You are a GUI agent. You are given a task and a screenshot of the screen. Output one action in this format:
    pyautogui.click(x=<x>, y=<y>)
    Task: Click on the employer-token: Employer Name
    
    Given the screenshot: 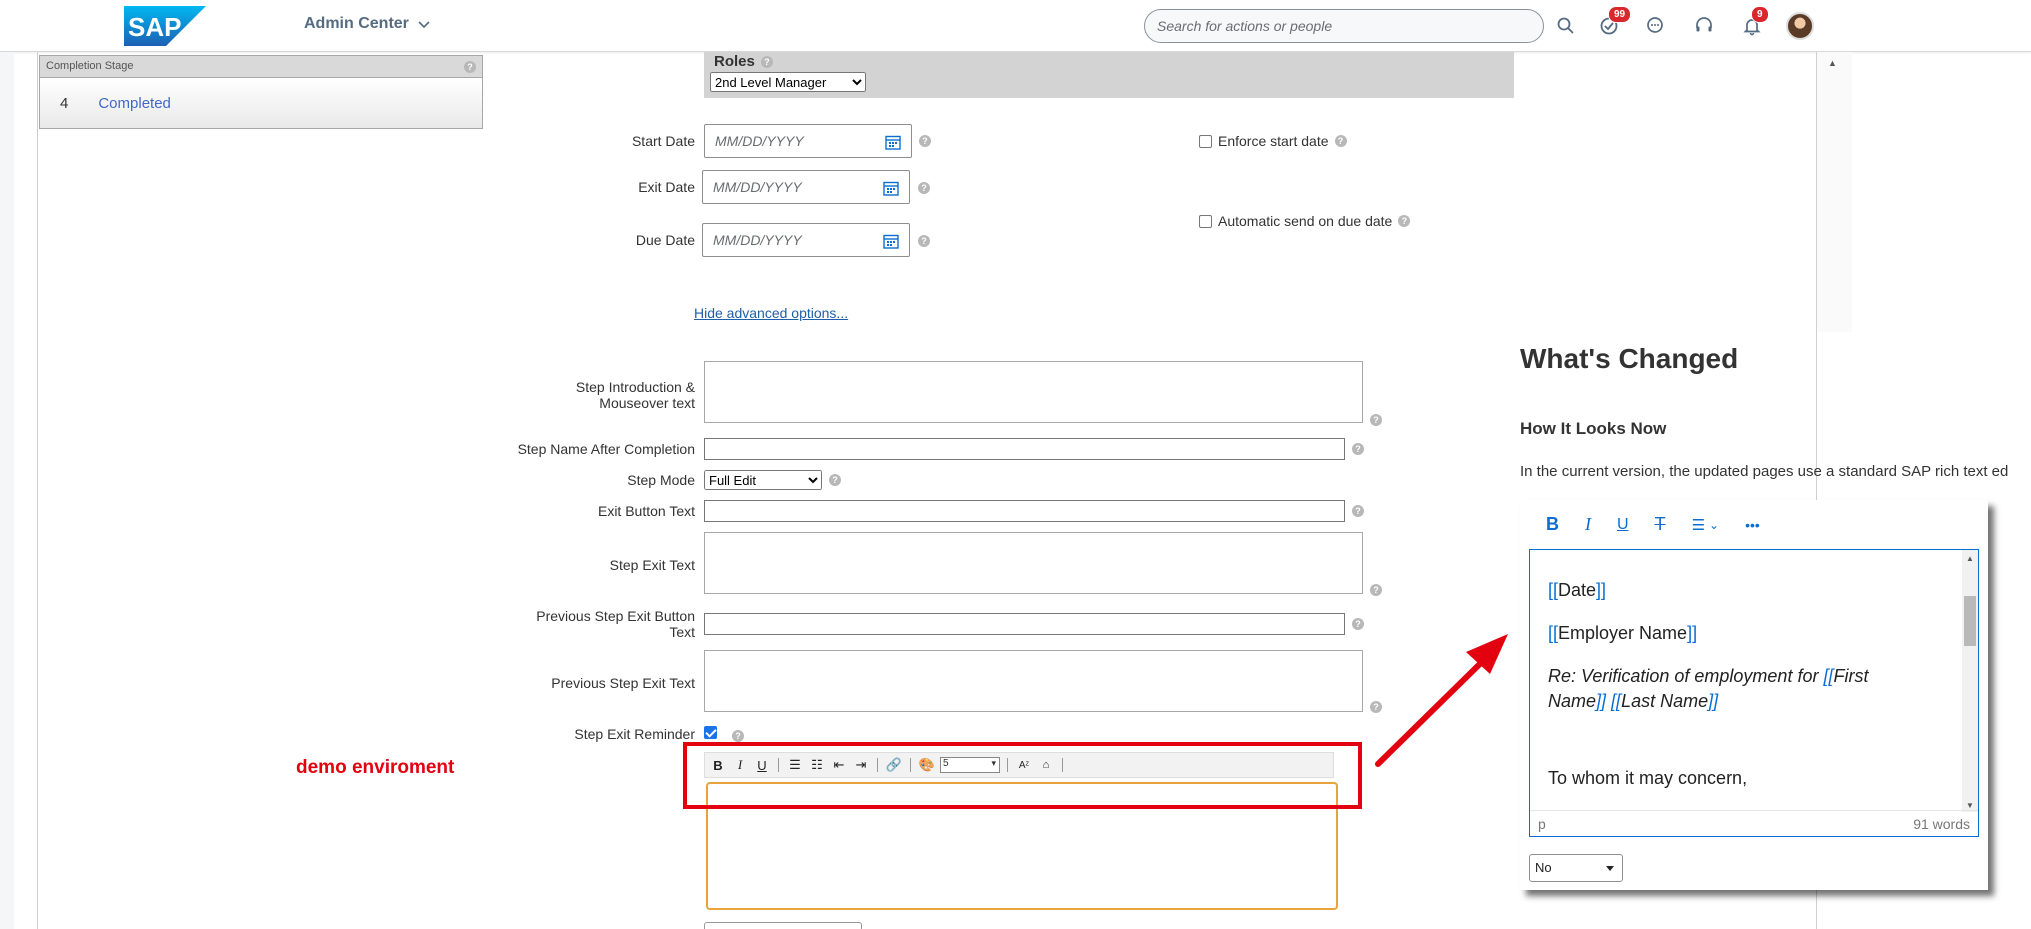 What is the action you would take?
    pyautogui.click(x=1623, y=633)
    